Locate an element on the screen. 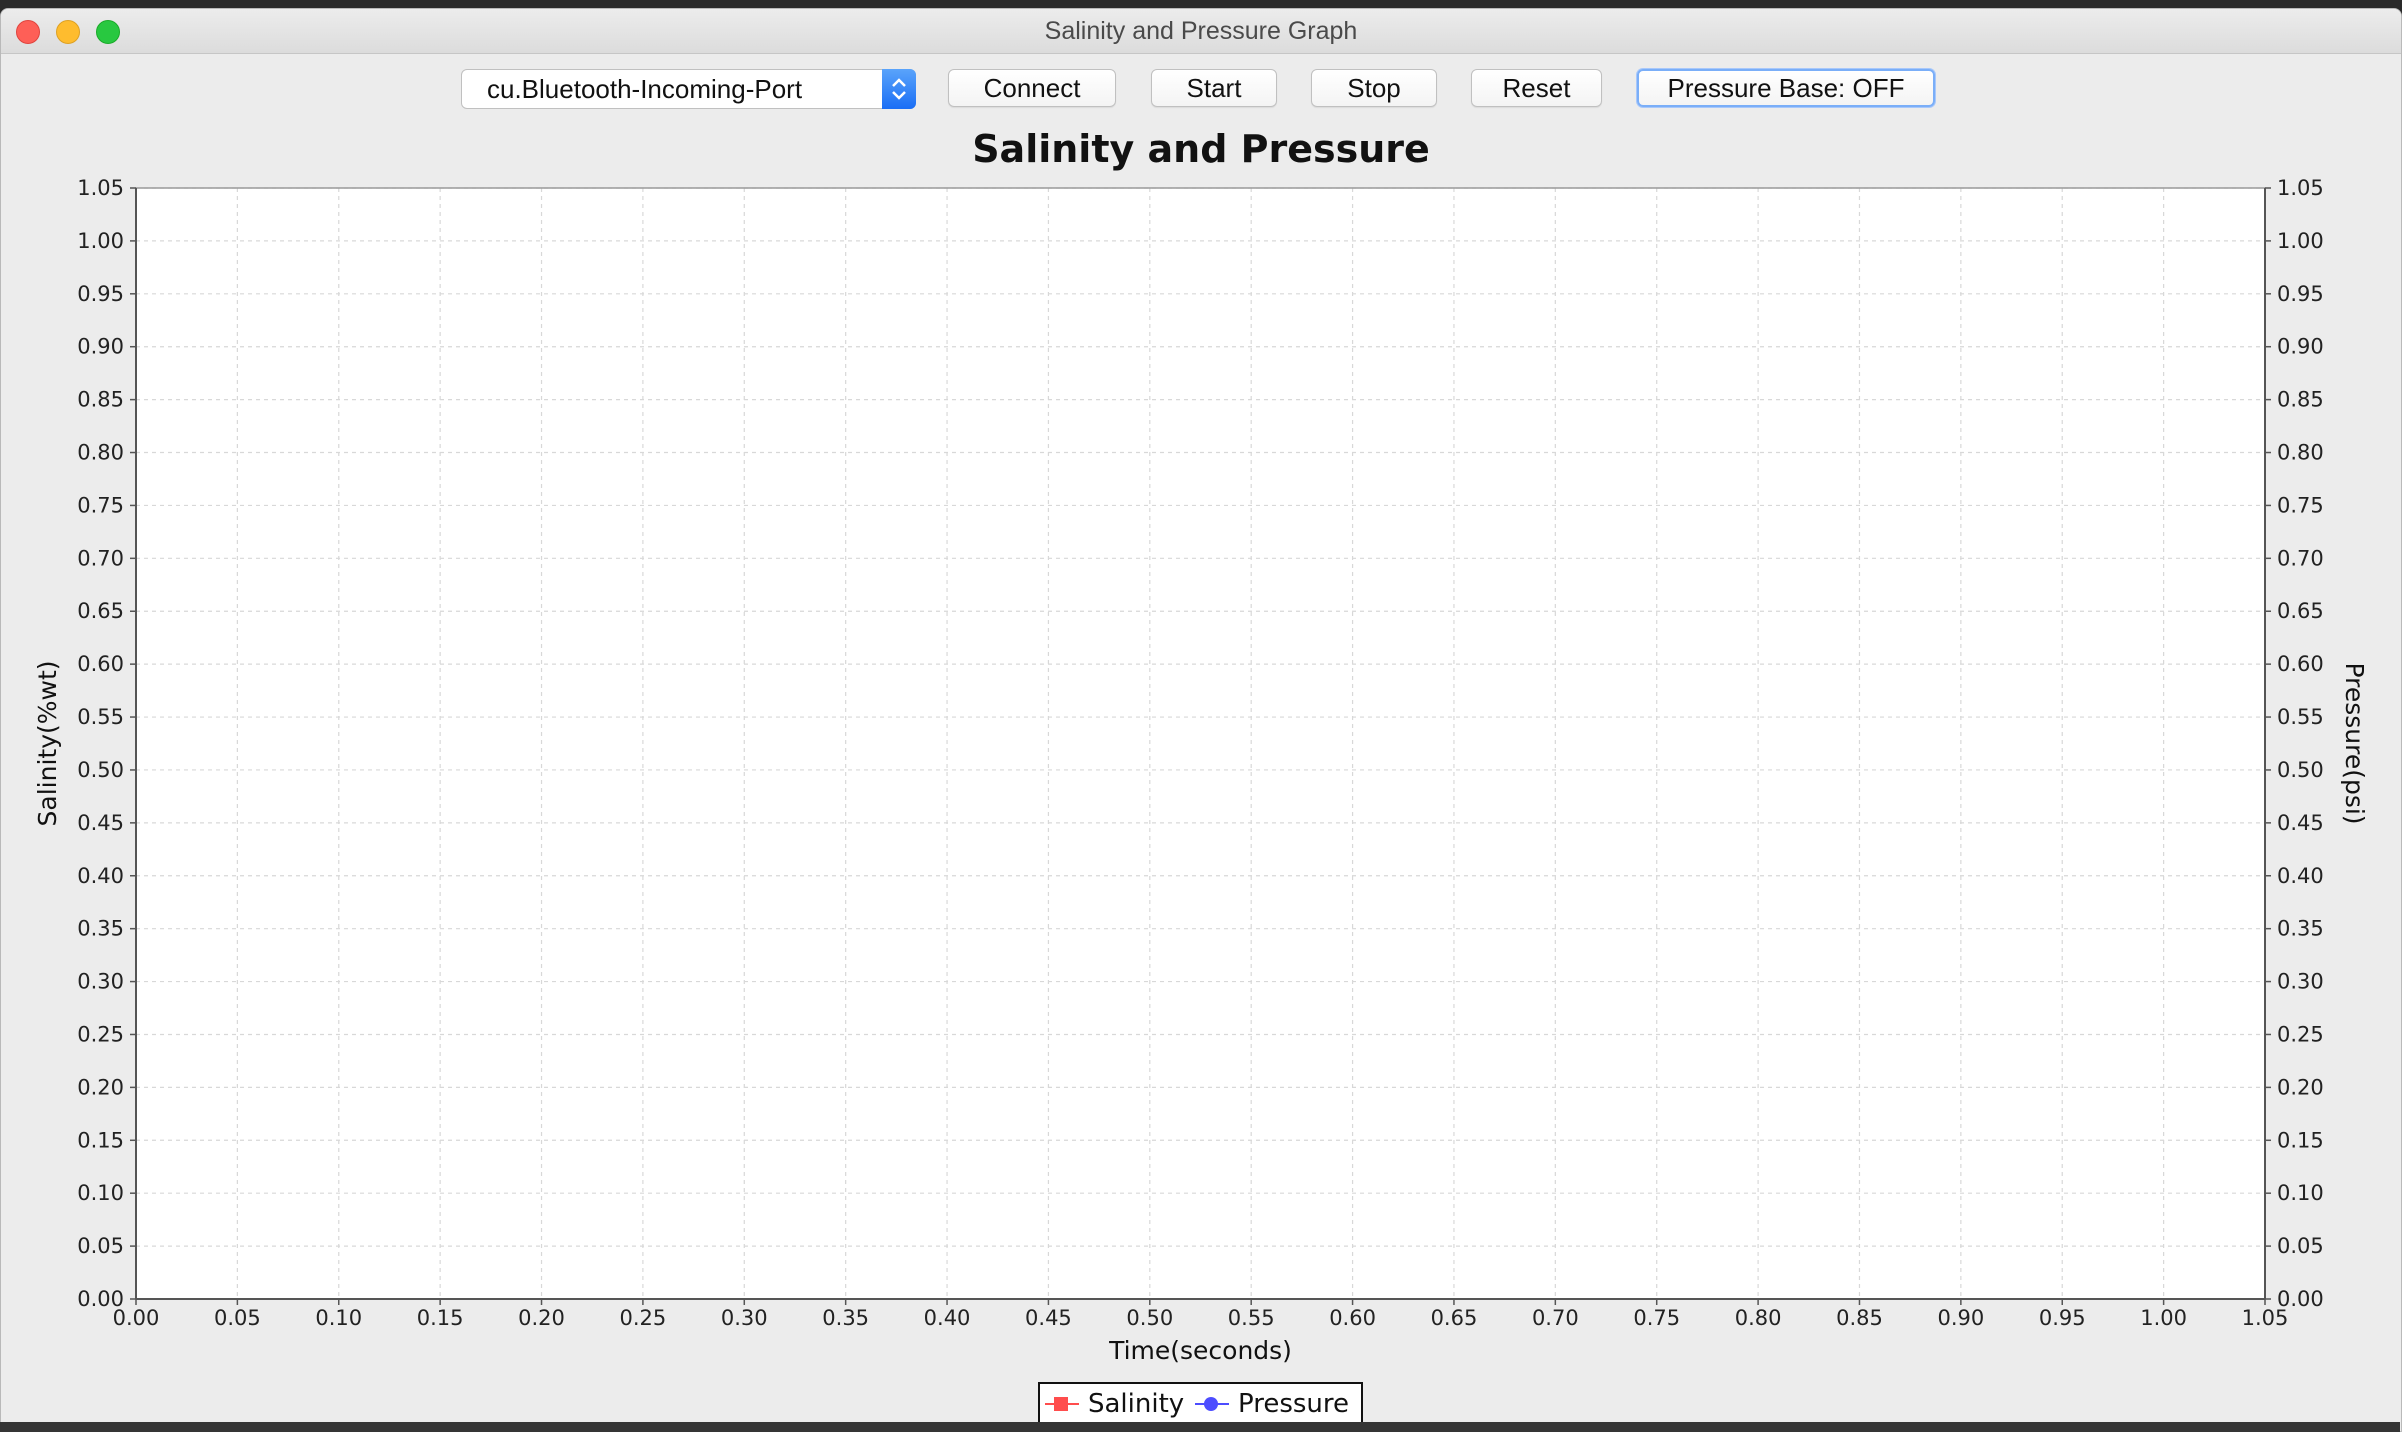 This screenshot has height=1432, width=2402. y2-tick-label: 0.25 is located at coordinates (2300, 1034).